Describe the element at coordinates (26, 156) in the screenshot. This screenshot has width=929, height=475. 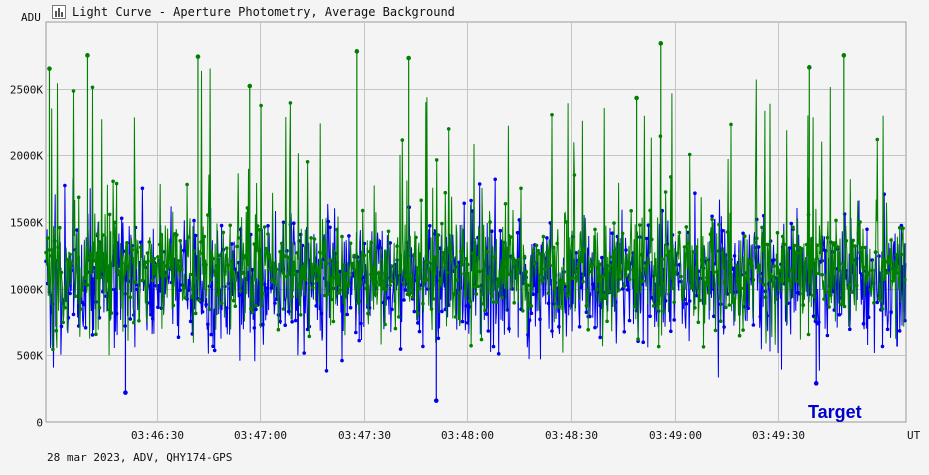
I see `y-tick-label: 2000K` at that location.